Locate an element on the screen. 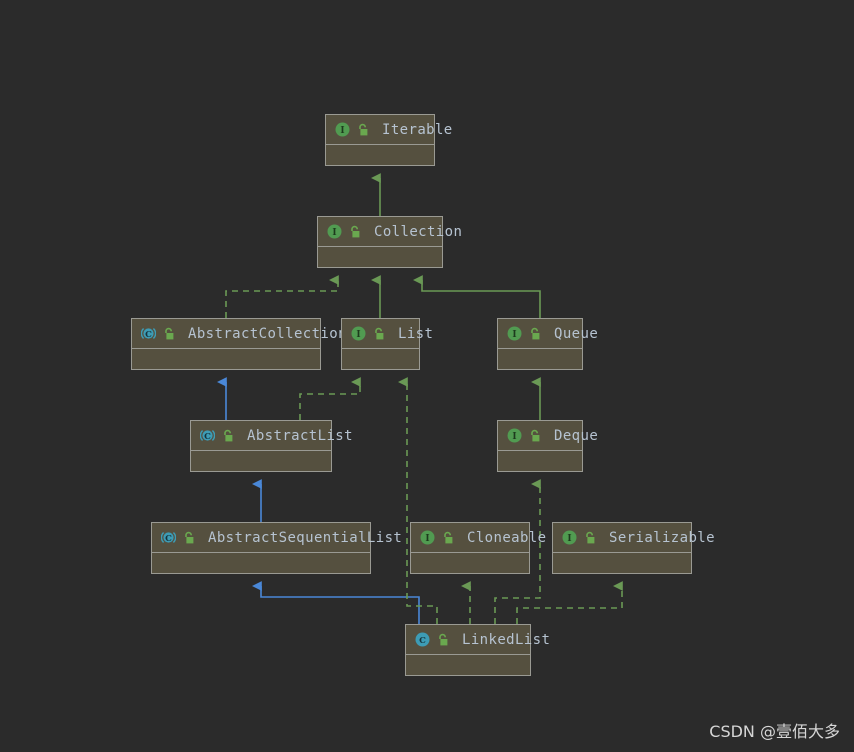 This screenshot has height=752, width=854. uml-node-header: I Collection is located at coordinates (390, 232).